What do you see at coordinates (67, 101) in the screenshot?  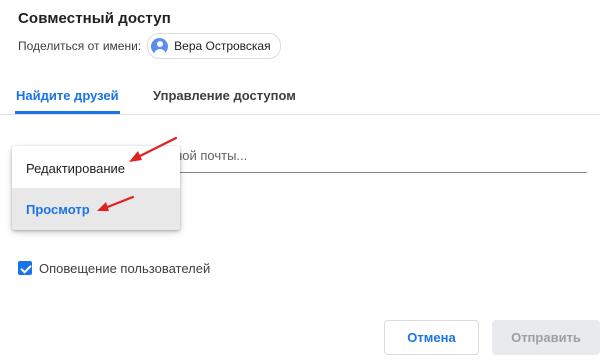 I see `tab-find-friends: Найдите друзей` at bounding box center [67, 101].